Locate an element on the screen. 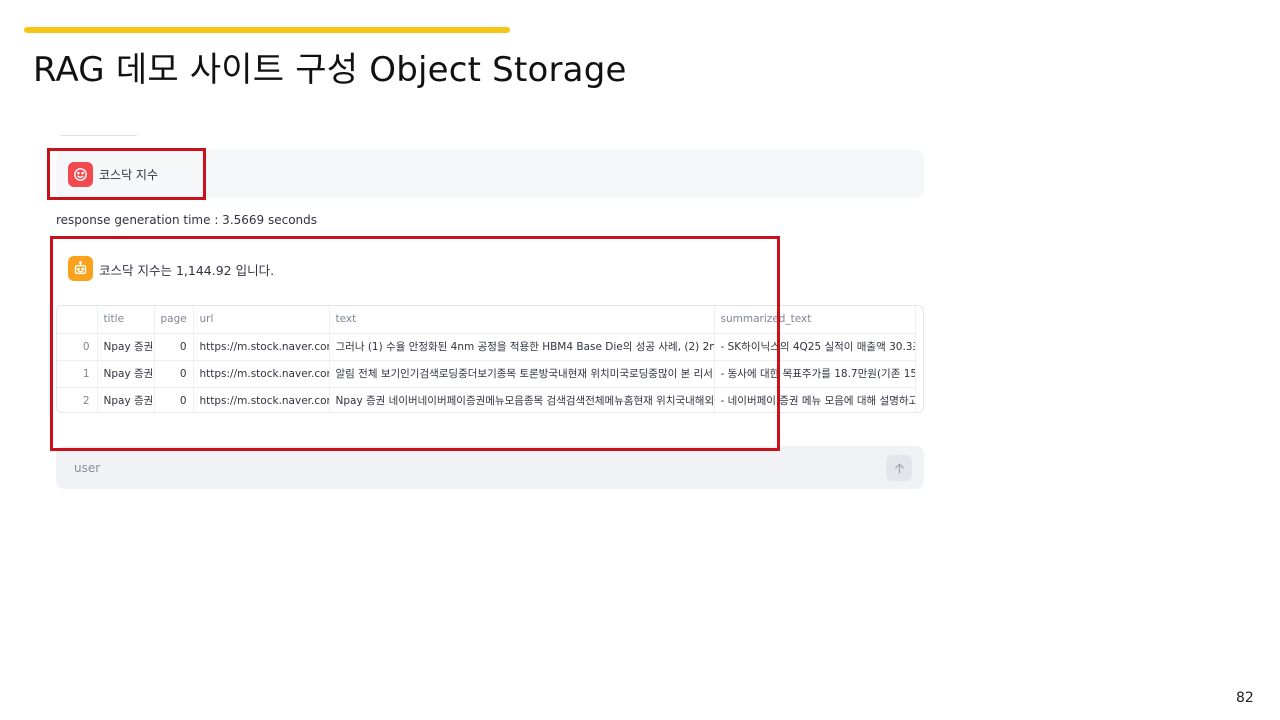 The width and height of the screenshot is (1280, 720). user-chat-message: 코스닥 지수 is located at coordinates (490, 174).